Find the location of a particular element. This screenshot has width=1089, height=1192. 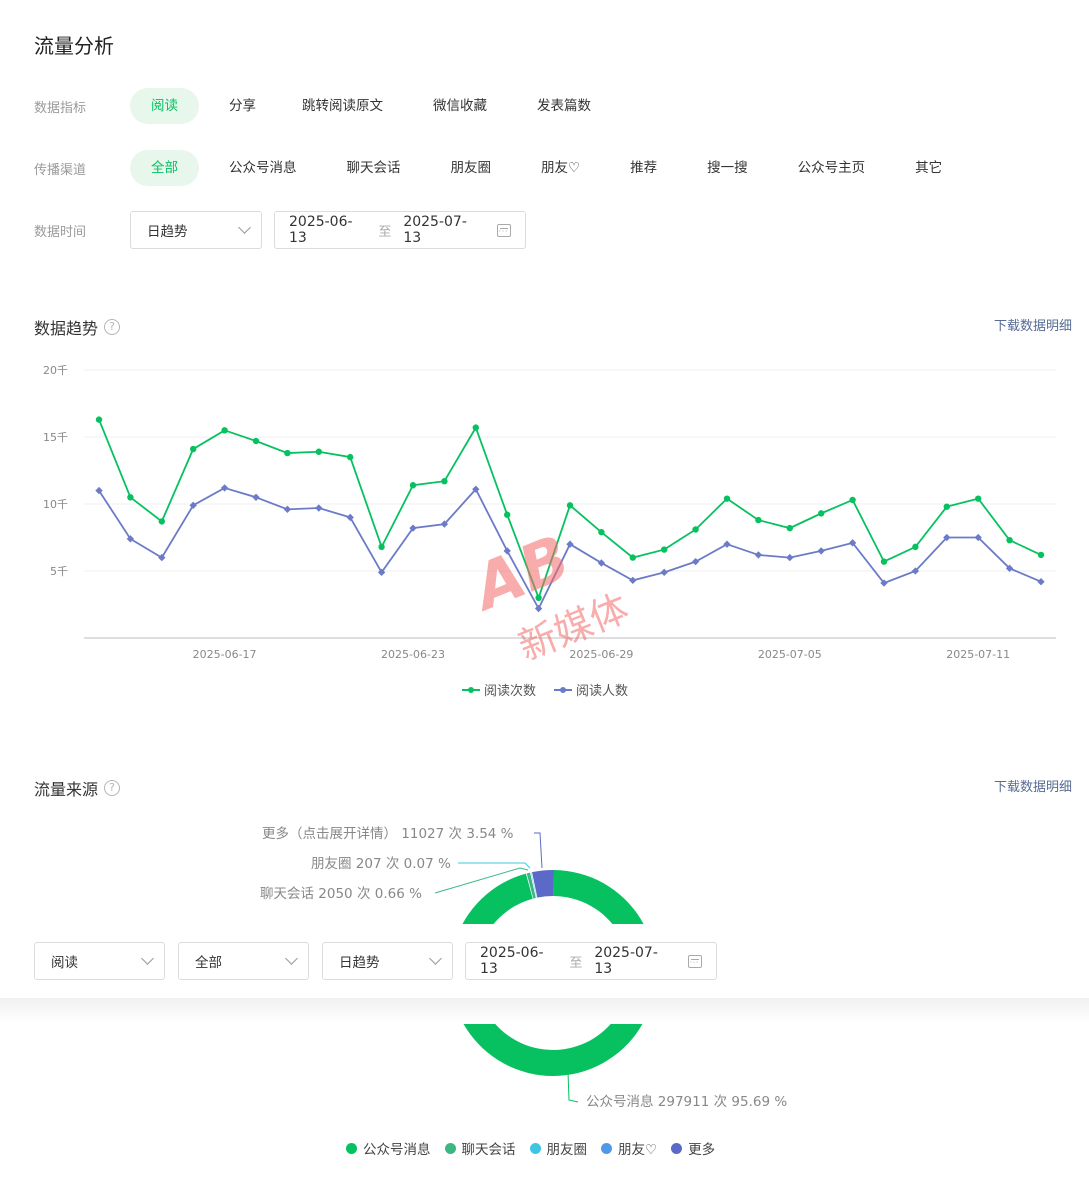

channel-filter-label: 传播渠道 is located at coordinates (60, 170).